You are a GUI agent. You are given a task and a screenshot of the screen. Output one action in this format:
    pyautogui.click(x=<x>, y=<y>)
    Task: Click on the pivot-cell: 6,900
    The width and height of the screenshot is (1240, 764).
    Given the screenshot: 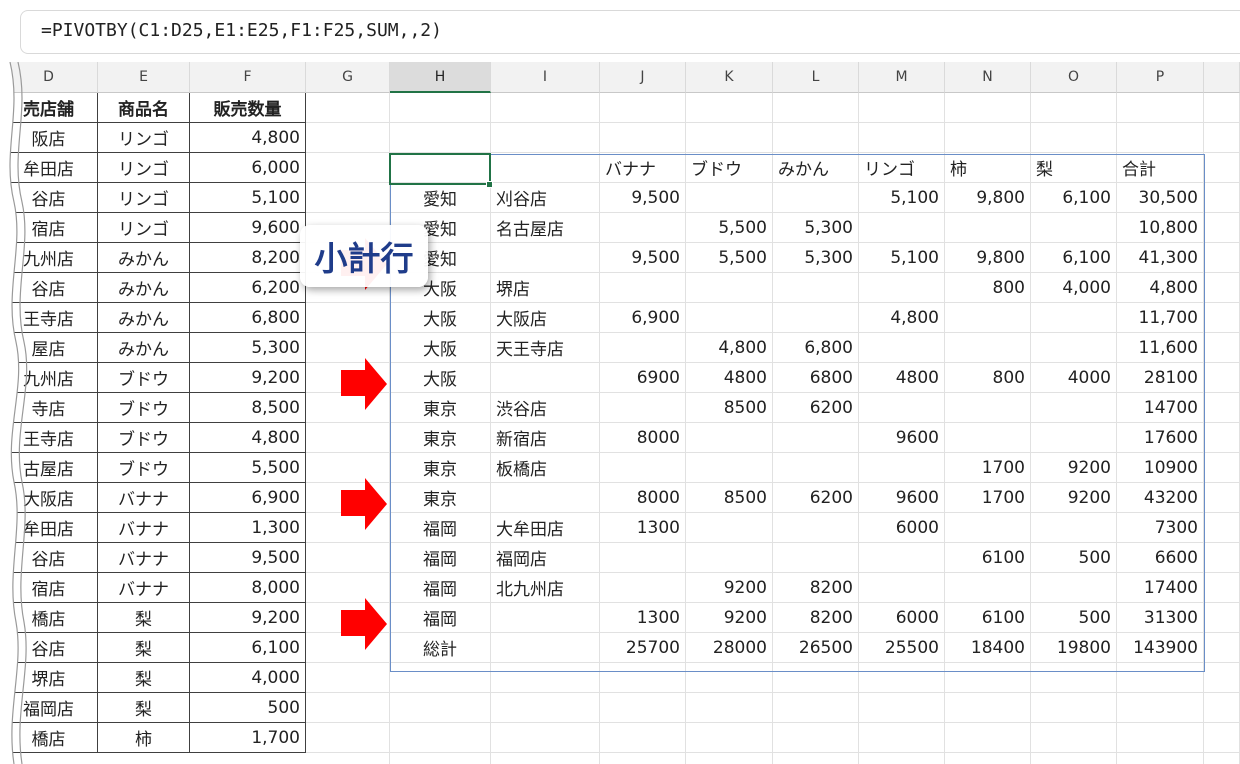 What is the action you would take?
    pyautogui.click(x=643, y=318)
    